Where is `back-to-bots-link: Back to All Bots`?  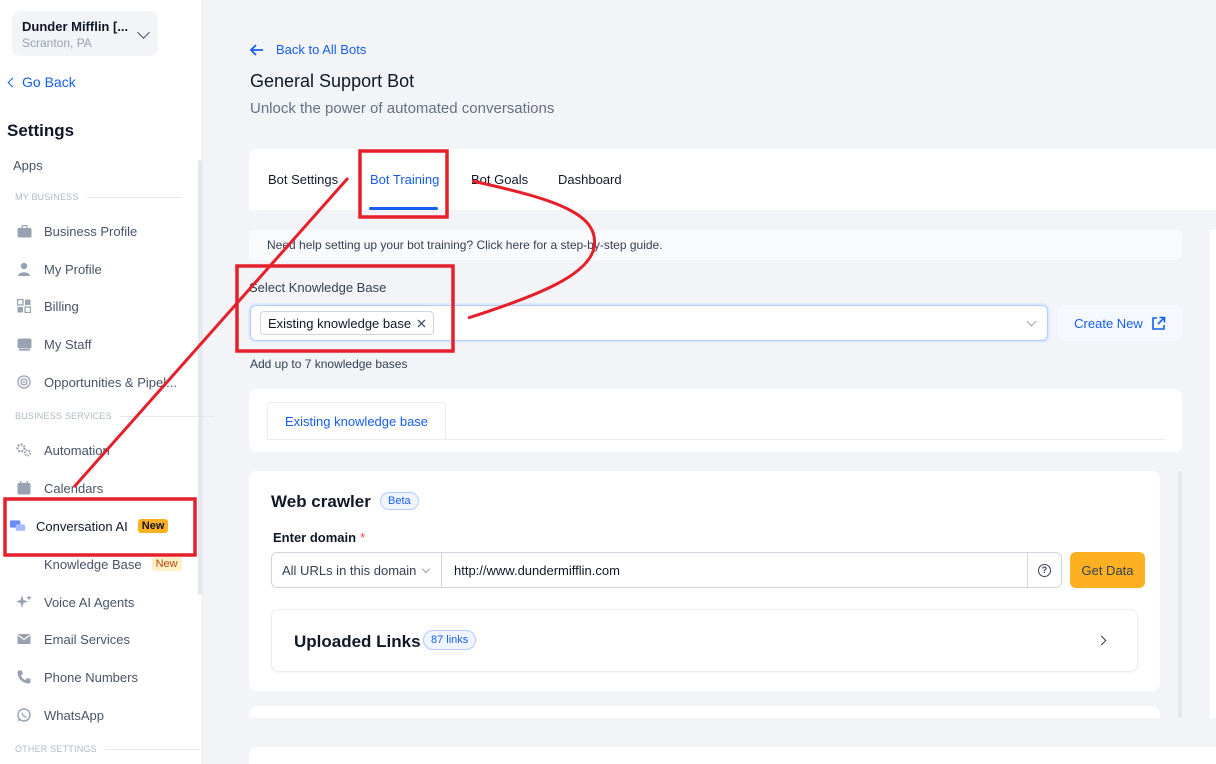
back-to-bots-link: Back to All Bots is located at coordinates (308, 49).